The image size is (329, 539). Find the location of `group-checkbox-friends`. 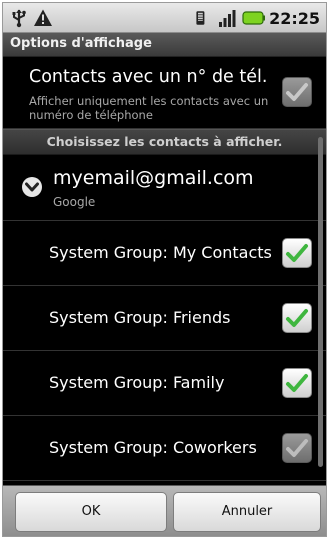

group-checkbox-friends is located at coordinates (297, 318).